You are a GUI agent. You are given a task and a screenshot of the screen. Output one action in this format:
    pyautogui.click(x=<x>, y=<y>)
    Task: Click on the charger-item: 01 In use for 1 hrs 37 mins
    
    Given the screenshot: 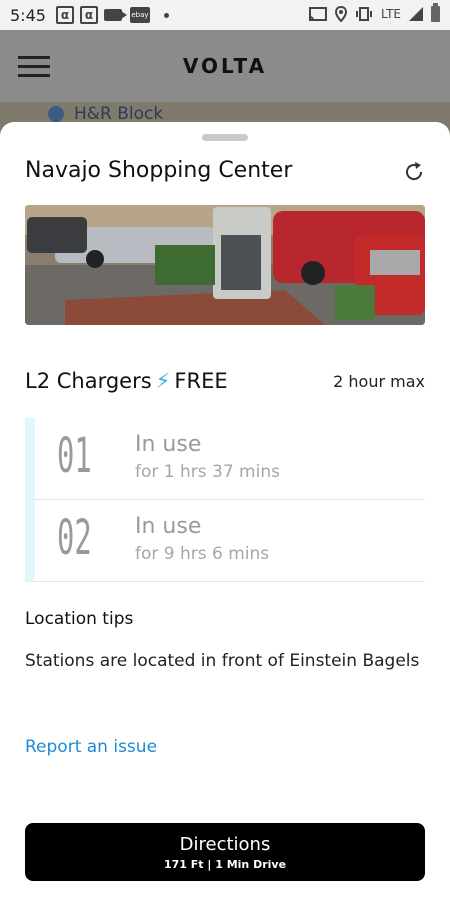 What is the action you would take?
    pyautogui.click(x=225, y=459)
    